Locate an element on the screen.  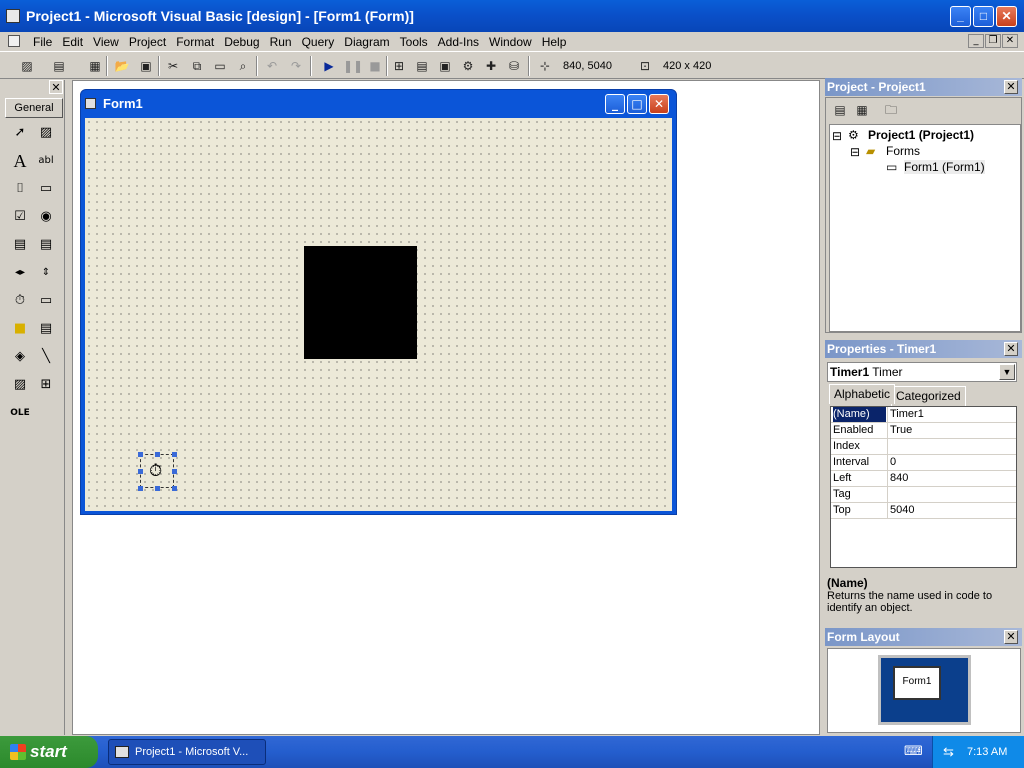
commandbutton-icon: ▭ is located at coordinates (46, 189).